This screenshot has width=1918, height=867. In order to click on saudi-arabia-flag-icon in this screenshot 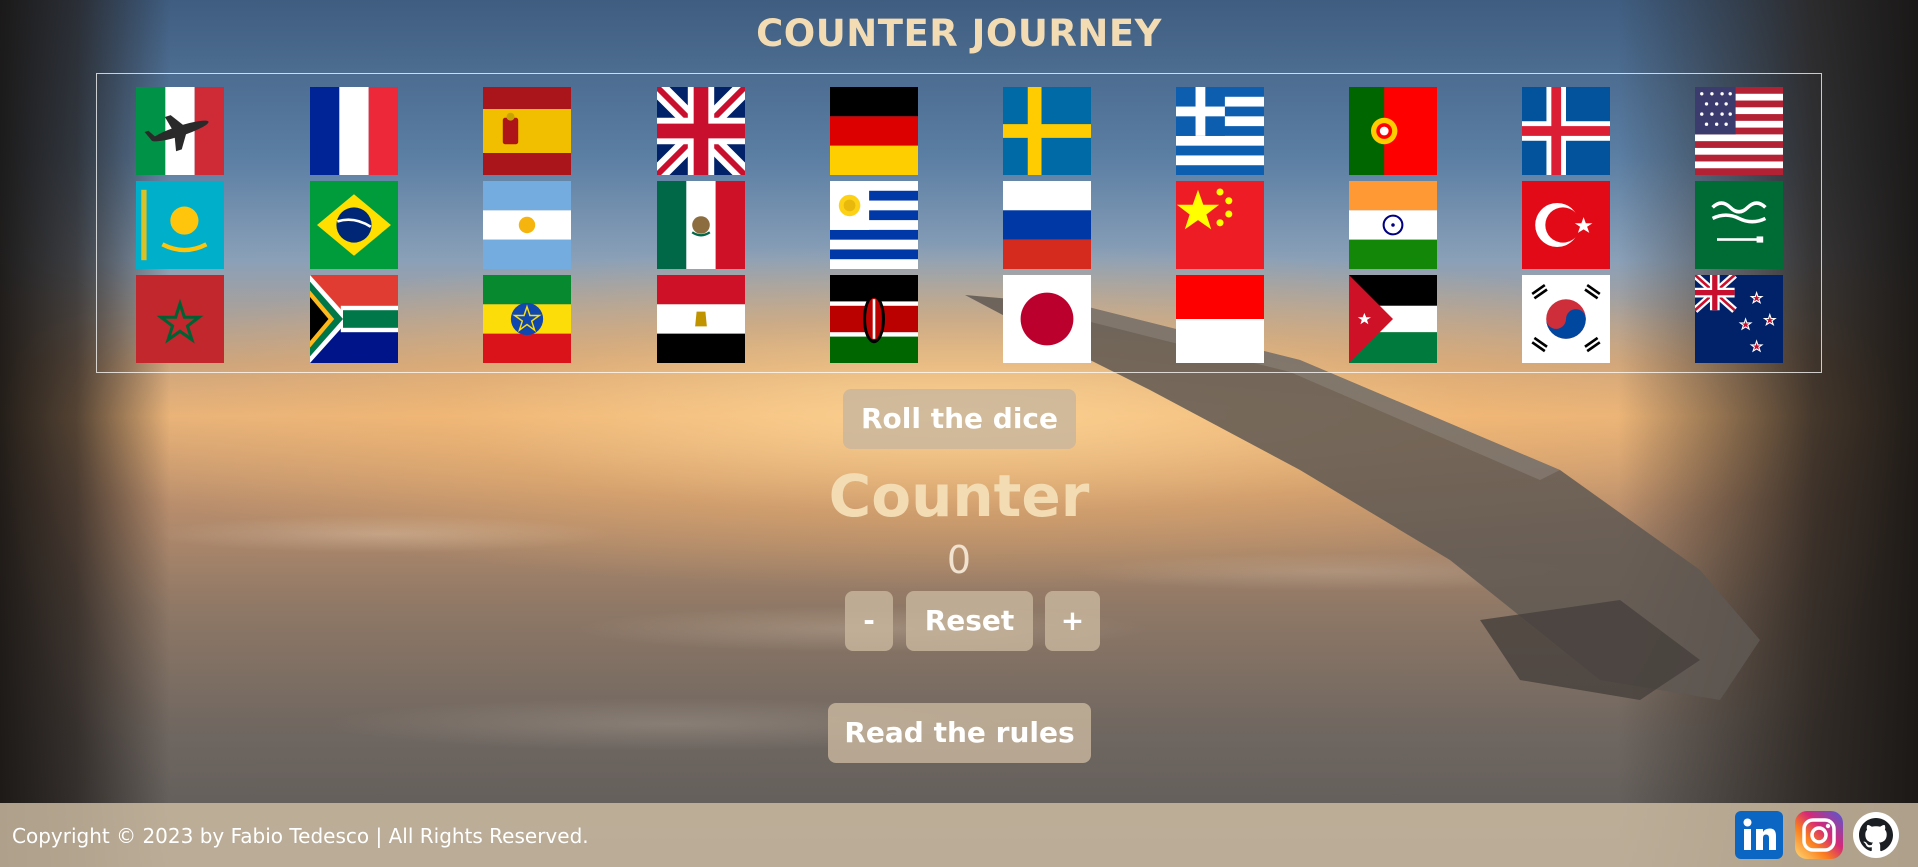, I will do `click(1739, 225)`.